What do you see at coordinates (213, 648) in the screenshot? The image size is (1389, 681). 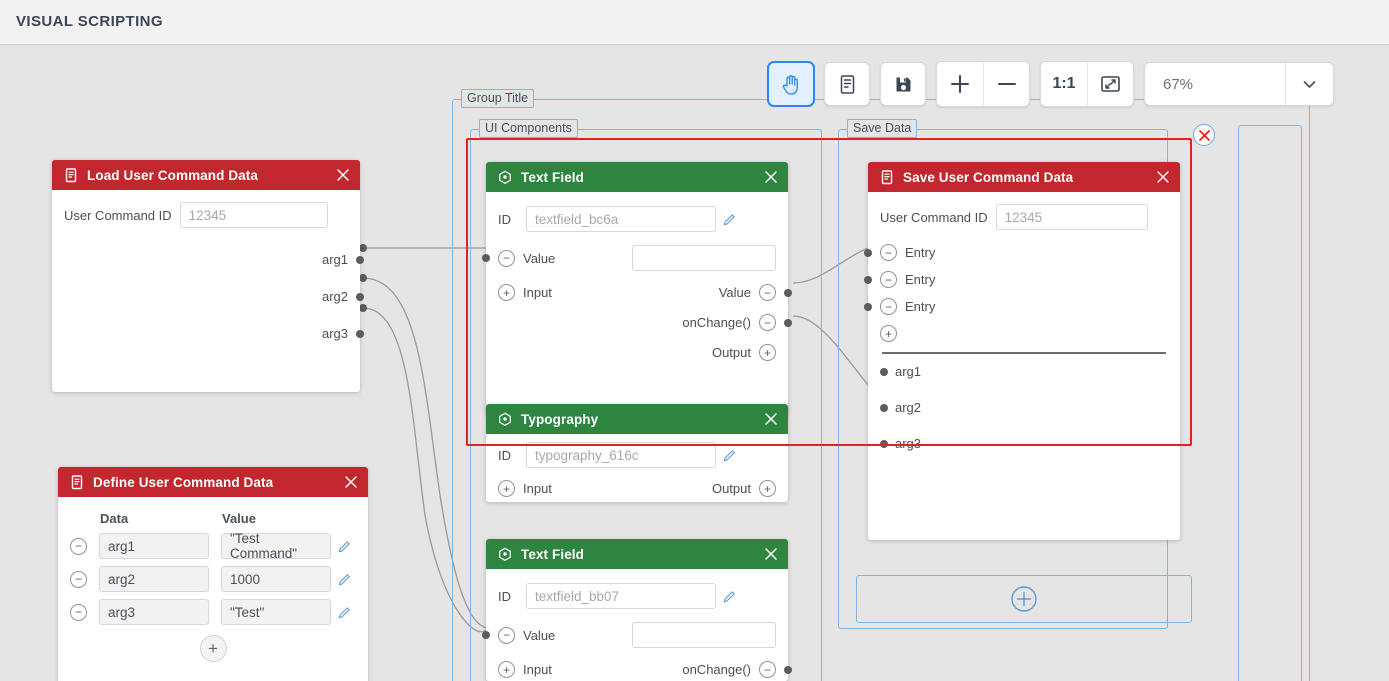 I see `add-row-button: +` at bounding box center [213, 648].